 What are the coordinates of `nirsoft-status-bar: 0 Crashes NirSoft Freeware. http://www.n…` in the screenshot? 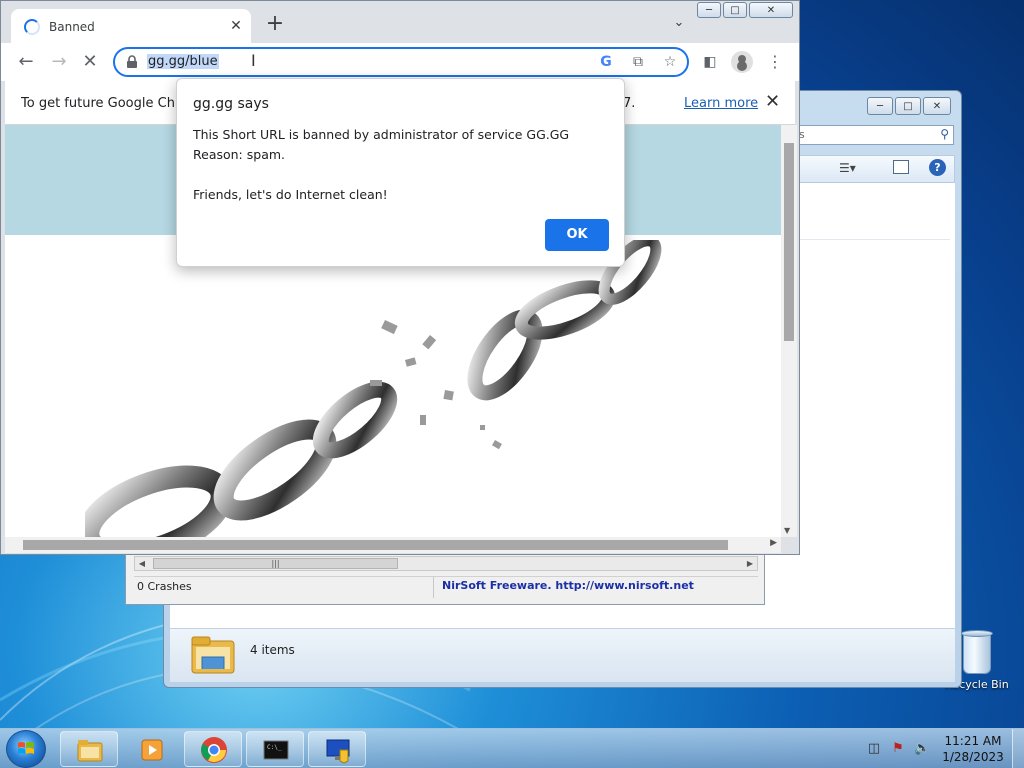 It's located at (446, 587).